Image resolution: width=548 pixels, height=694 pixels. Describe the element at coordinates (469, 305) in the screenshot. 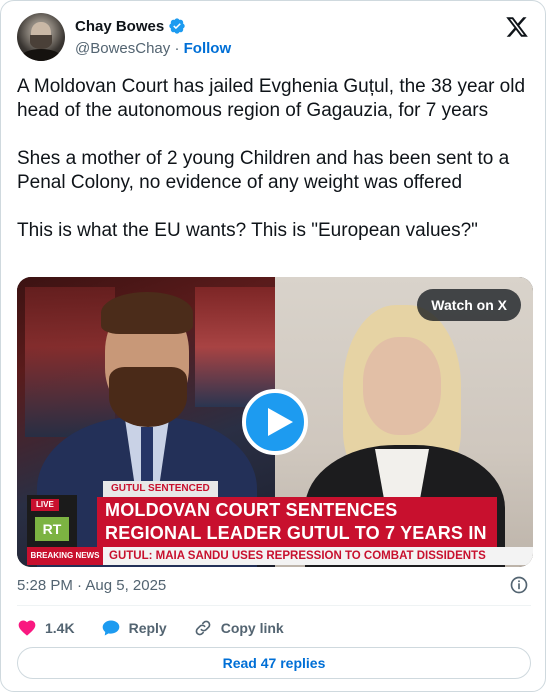

I see `watch-on-x-button: Watch on X` at that location.